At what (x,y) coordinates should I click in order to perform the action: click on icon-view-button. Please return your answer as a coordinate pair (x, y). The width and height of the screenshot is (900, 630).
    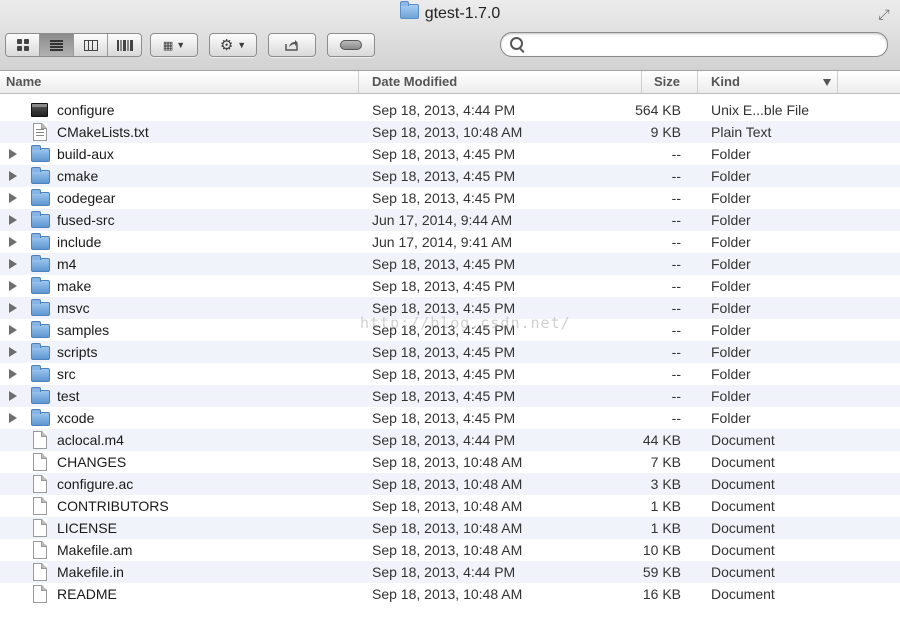
    Looking at the image, I should click on (23, 45).